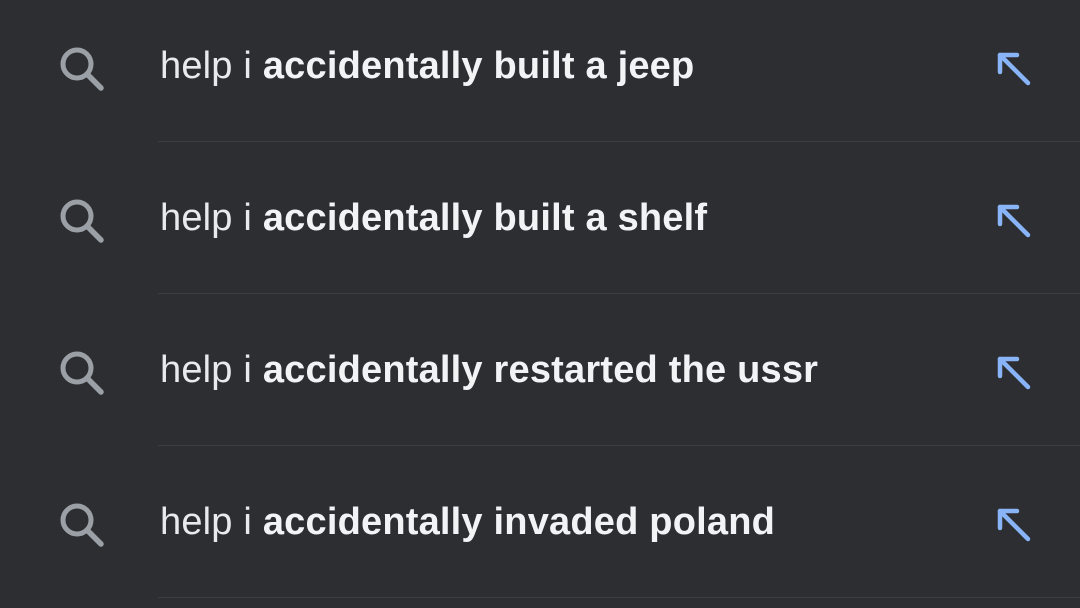 This screenshot has height=608, width=1080. I want to click on suggestion-text: help i accidentally restarted the ussr, so click(489, 370).